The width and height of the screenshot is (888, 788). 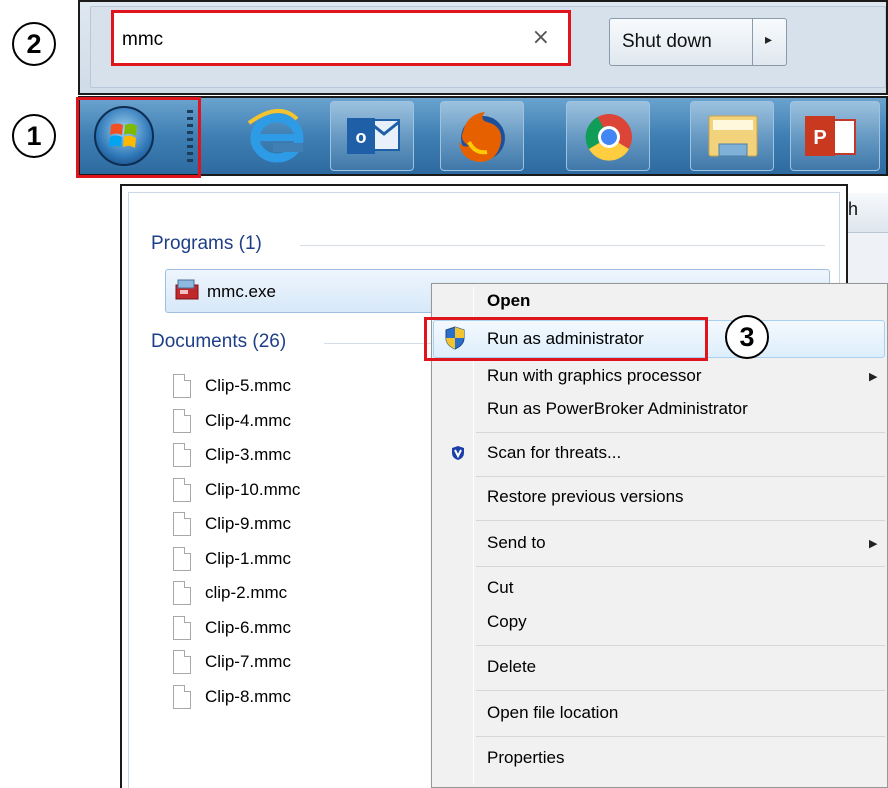 What do you see at coordinates (507, 622) in the screenshot?
I see `menu-item-copy: Copy` at bounding box center [507, 622].